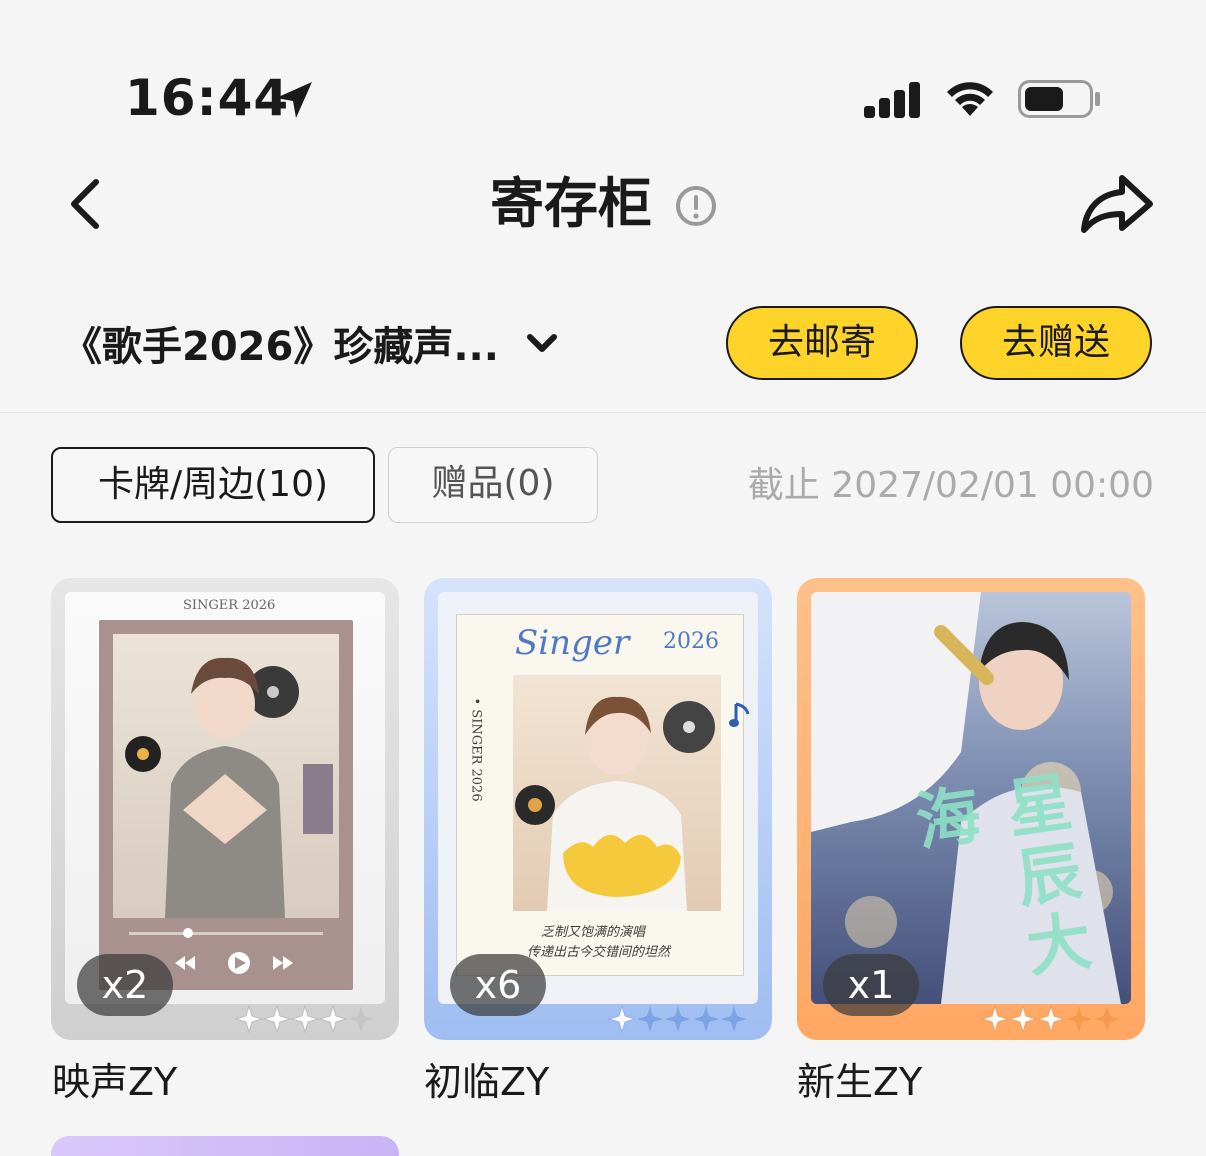  I want to click on count-badge: x1, so click(871, 985).